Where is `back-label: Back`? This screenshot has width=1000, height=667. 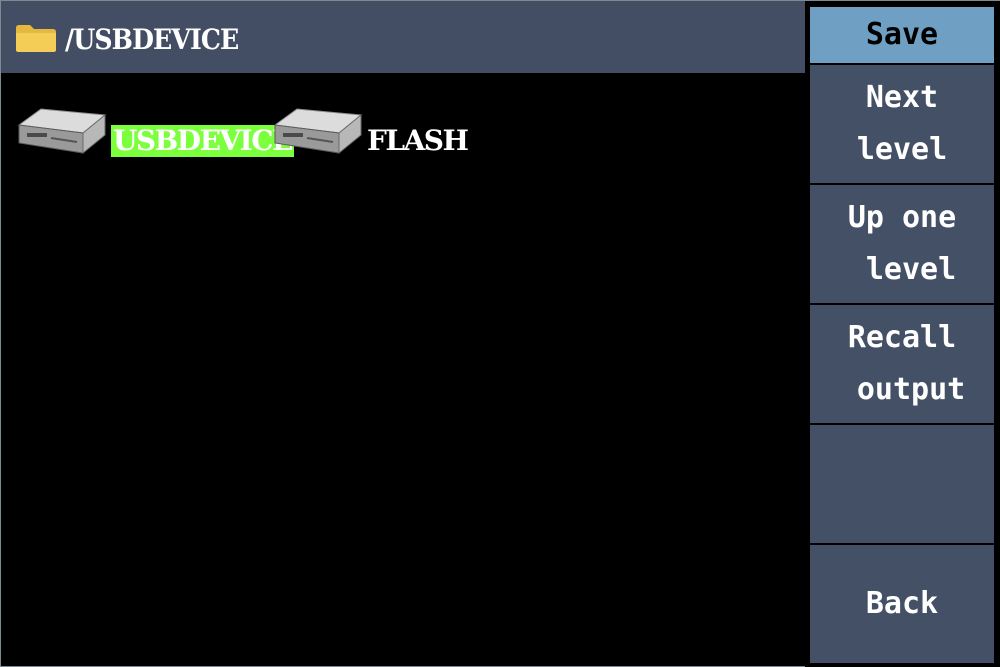 back-label: Back is located at coordinates (902, 603).